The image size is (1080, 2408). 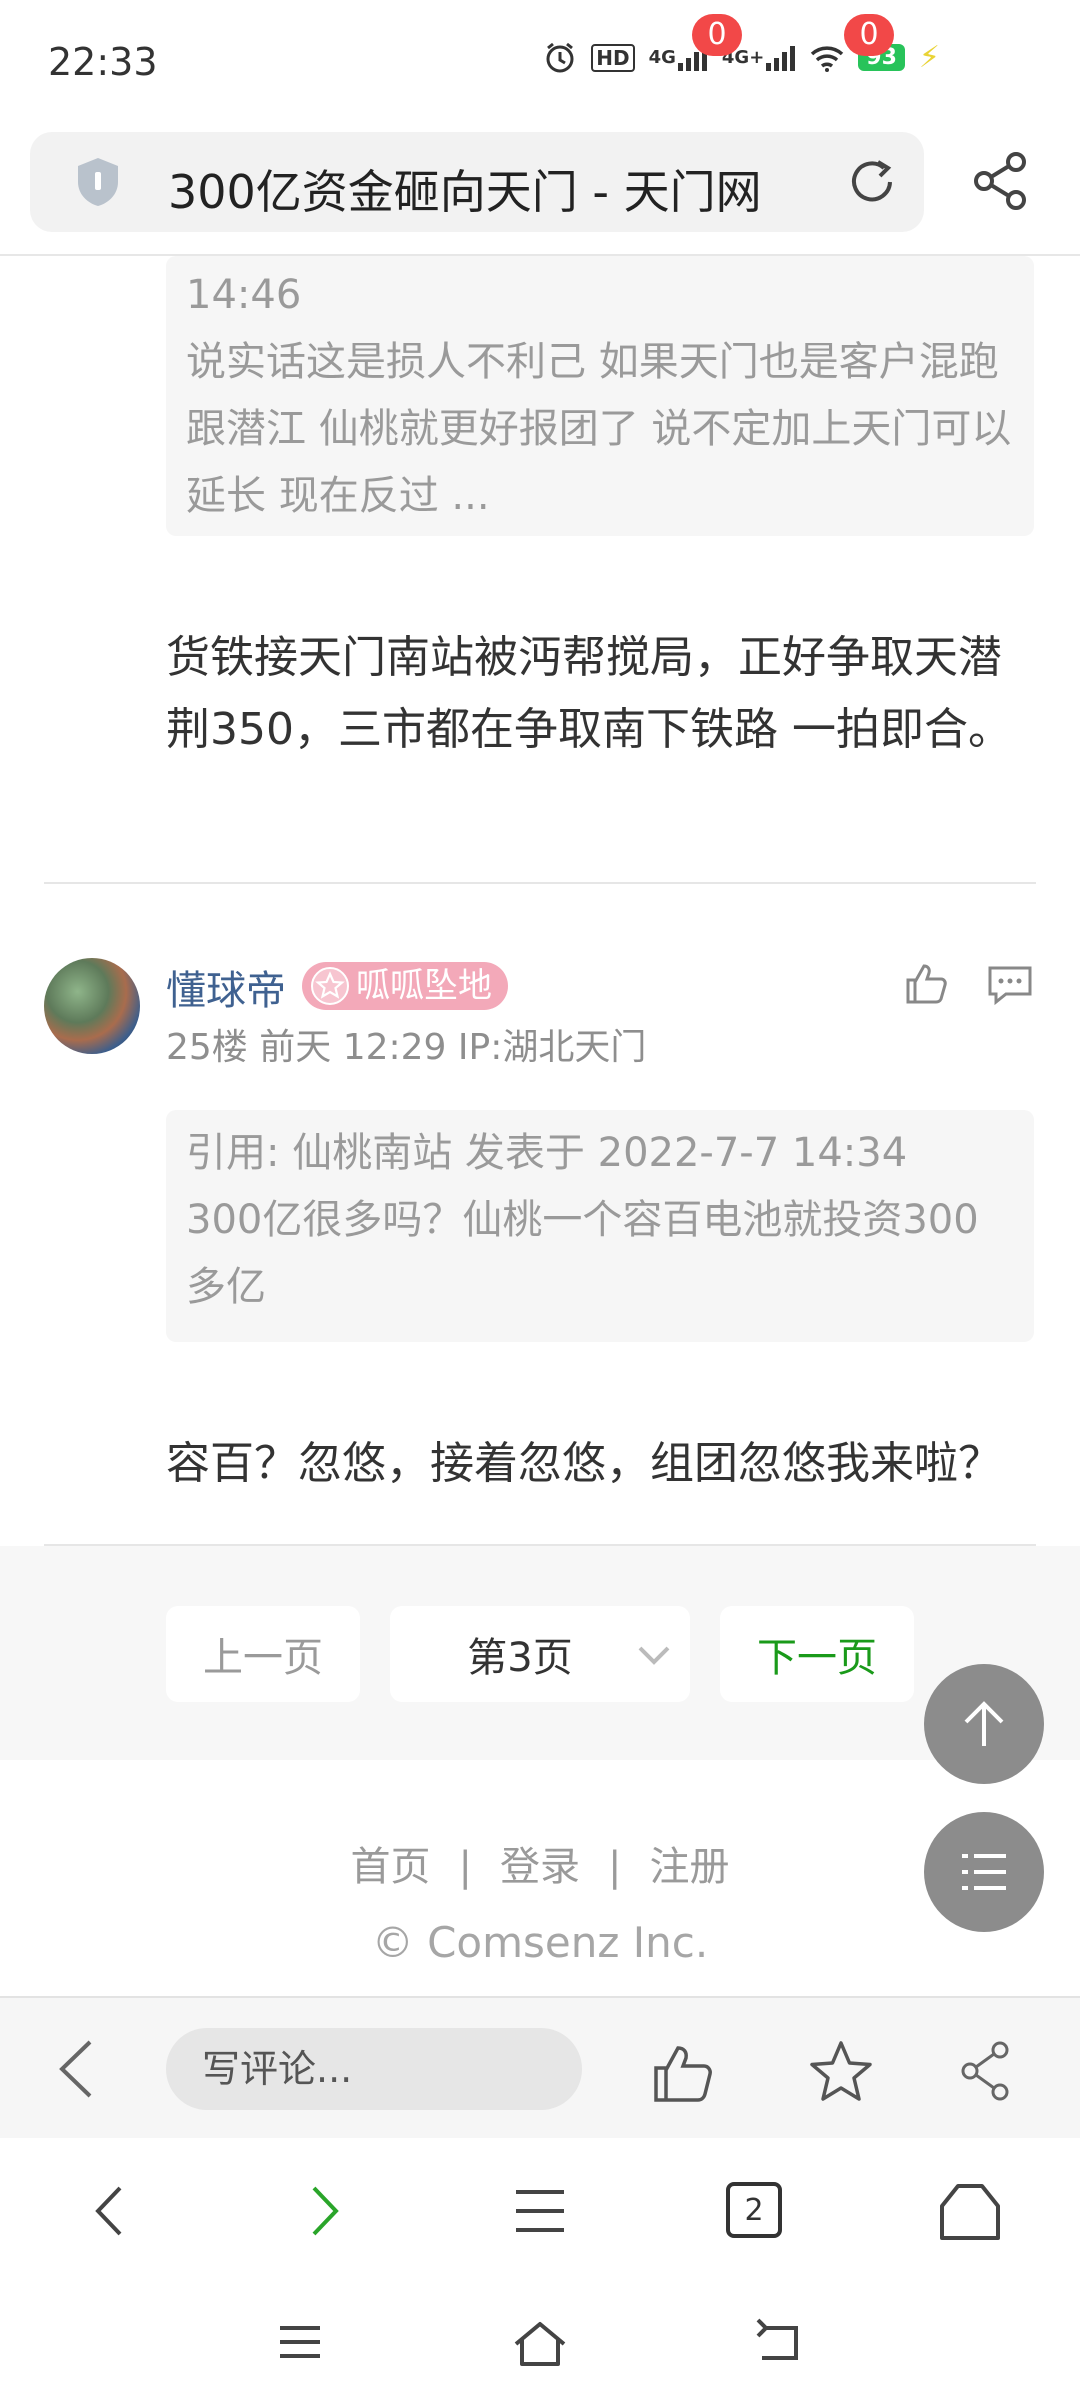 I want to click on pagination: 上一页 第3页 下一页, so click(x=540, y=1653).